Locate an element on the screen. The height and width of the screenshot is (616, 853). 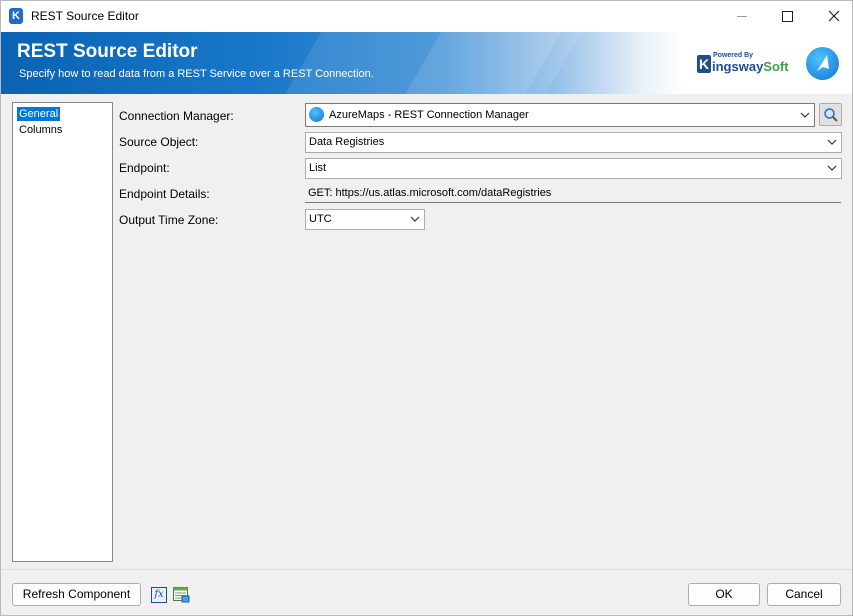
source-object-value: Data Registries is located at coordinates (347, 142).